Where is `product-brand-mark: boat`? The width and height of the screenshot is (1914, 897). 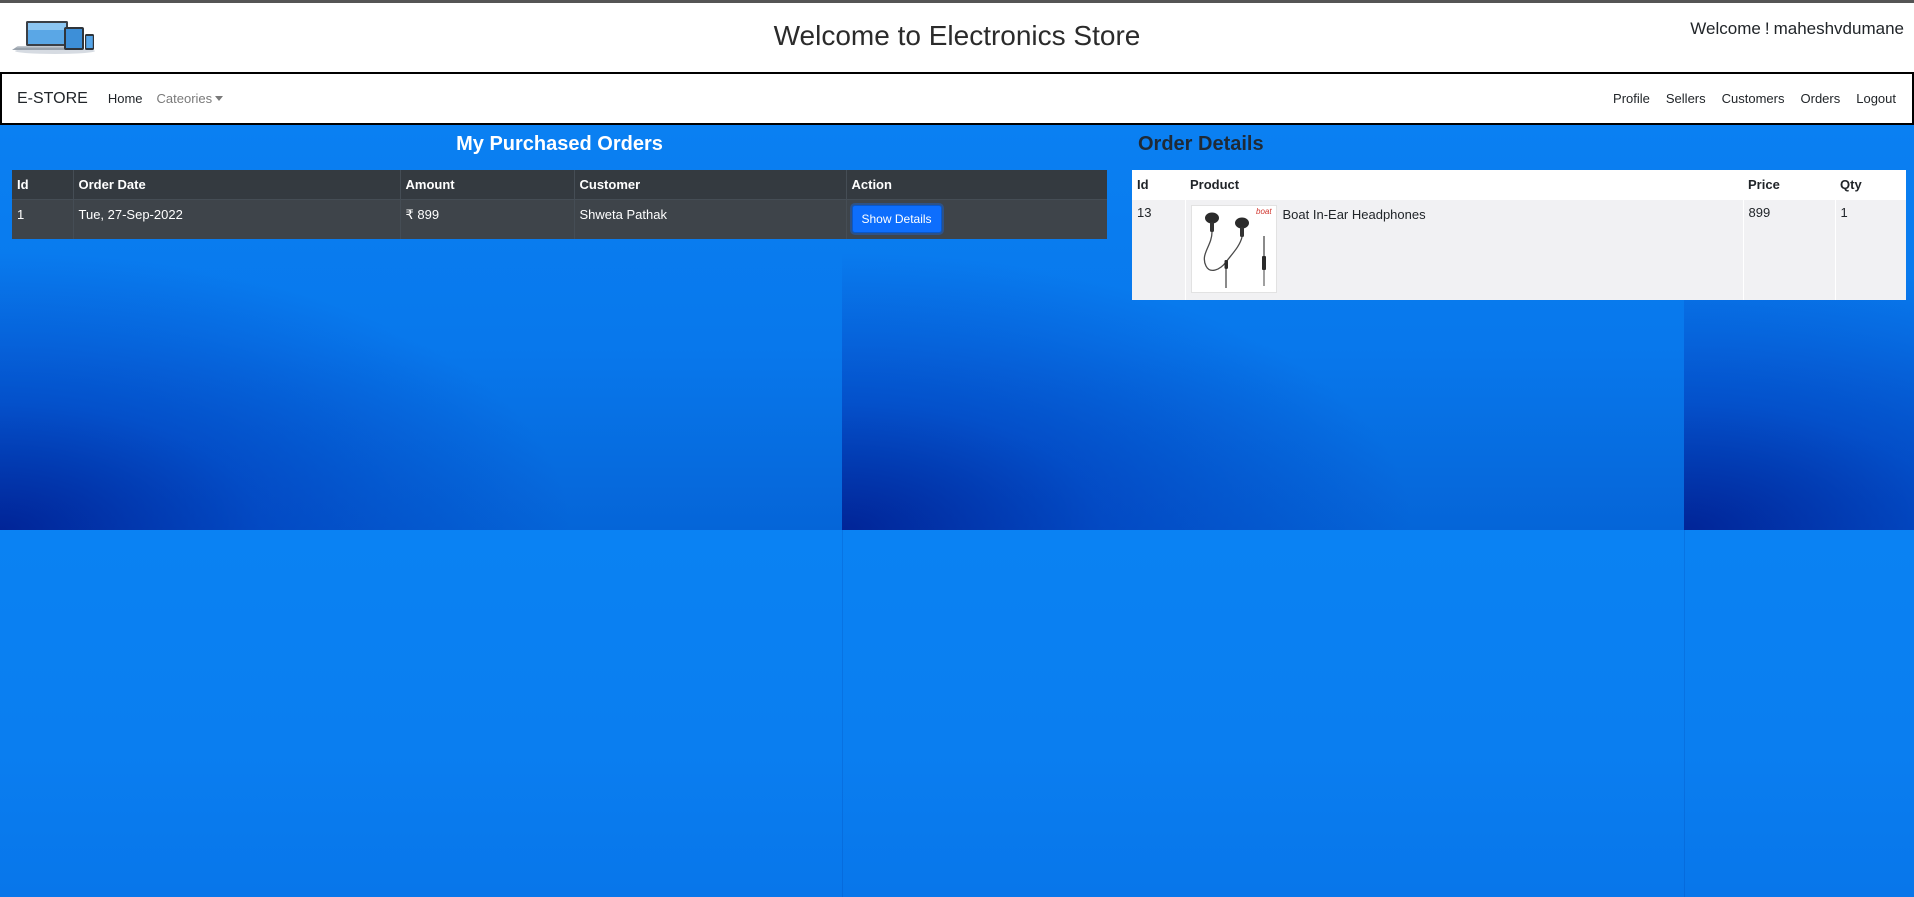 product-brand-mark: boat is located at coordinates (1264, 211).